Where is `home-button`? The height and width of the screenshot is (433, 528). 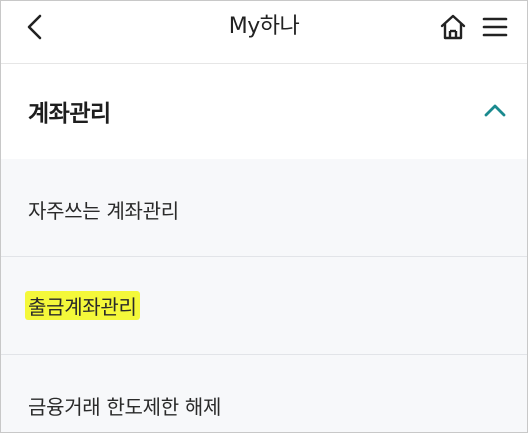
home-button is located at coordinates (453, 27).